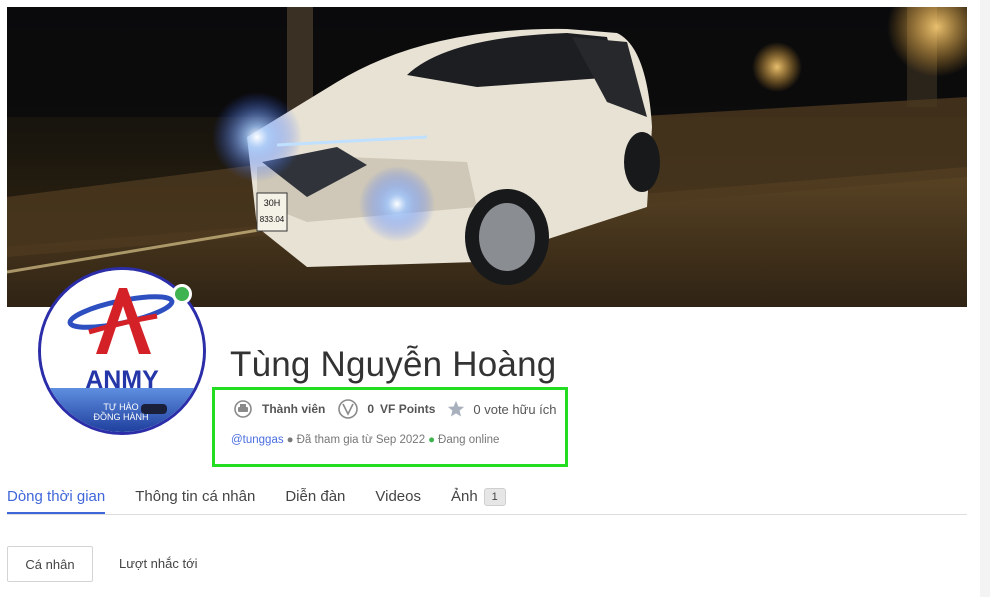 This screenshot has height=597, width=990. I want to click on tab-label: Thông tin cá nhân, so click(195, 496).